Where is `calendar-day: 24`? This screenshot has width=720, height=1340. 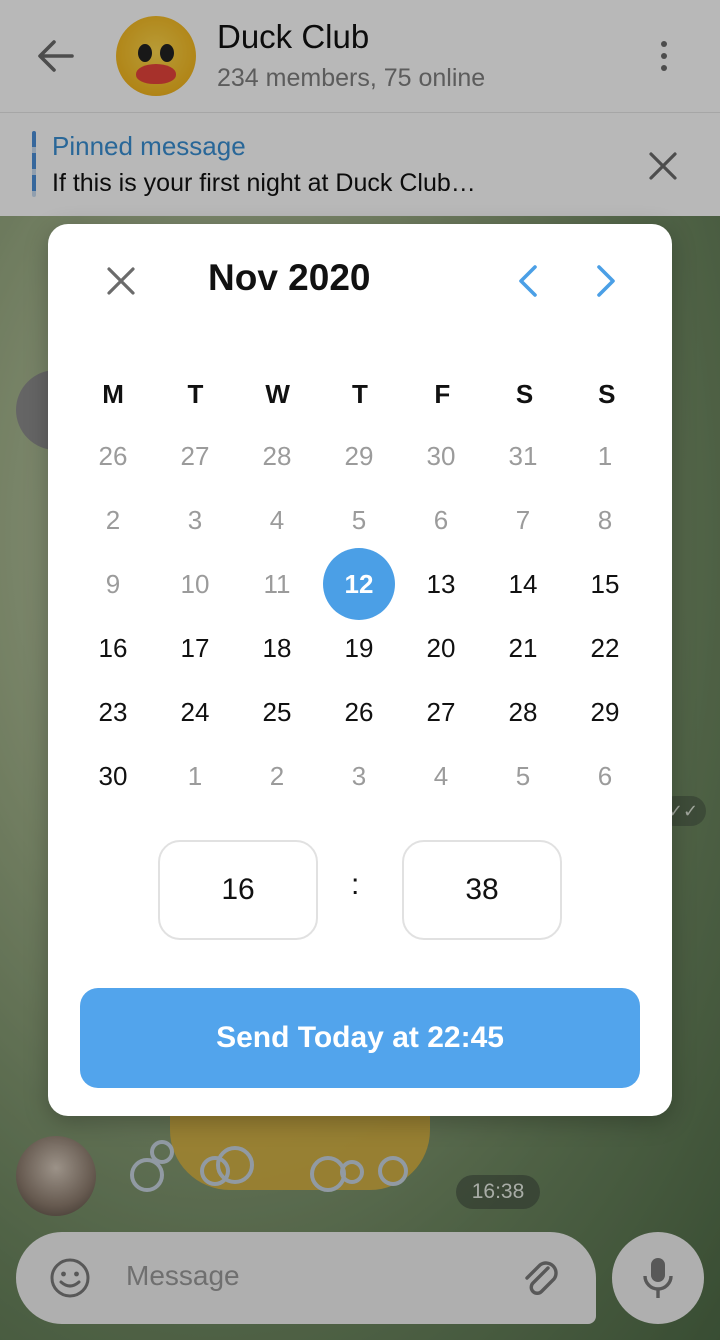 calendar-day: 24 is located at coordinates (195, 712).